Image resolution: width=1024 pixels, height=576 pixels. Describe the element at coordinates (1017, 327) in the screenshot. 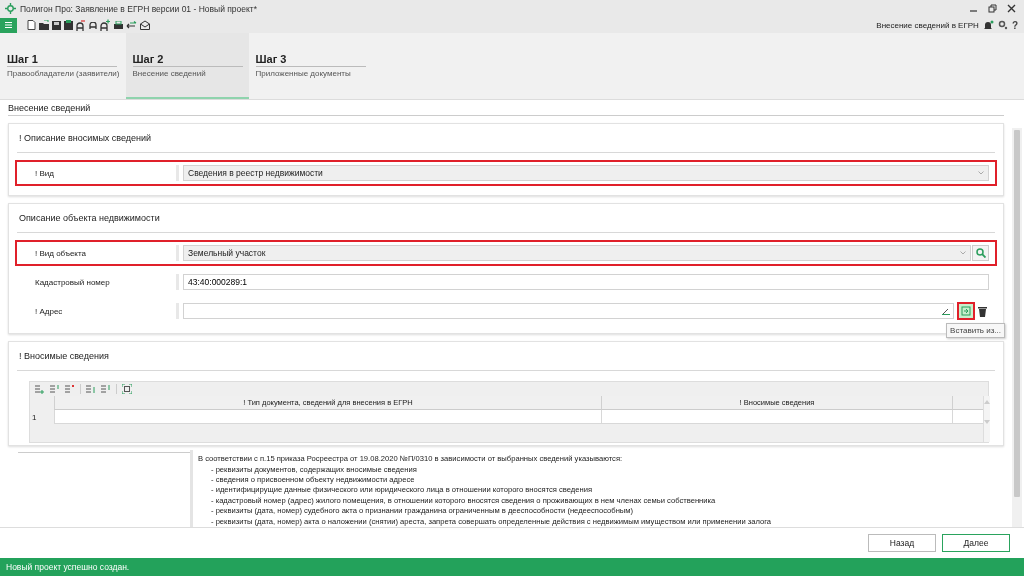

I see `scrollbar` at that location.